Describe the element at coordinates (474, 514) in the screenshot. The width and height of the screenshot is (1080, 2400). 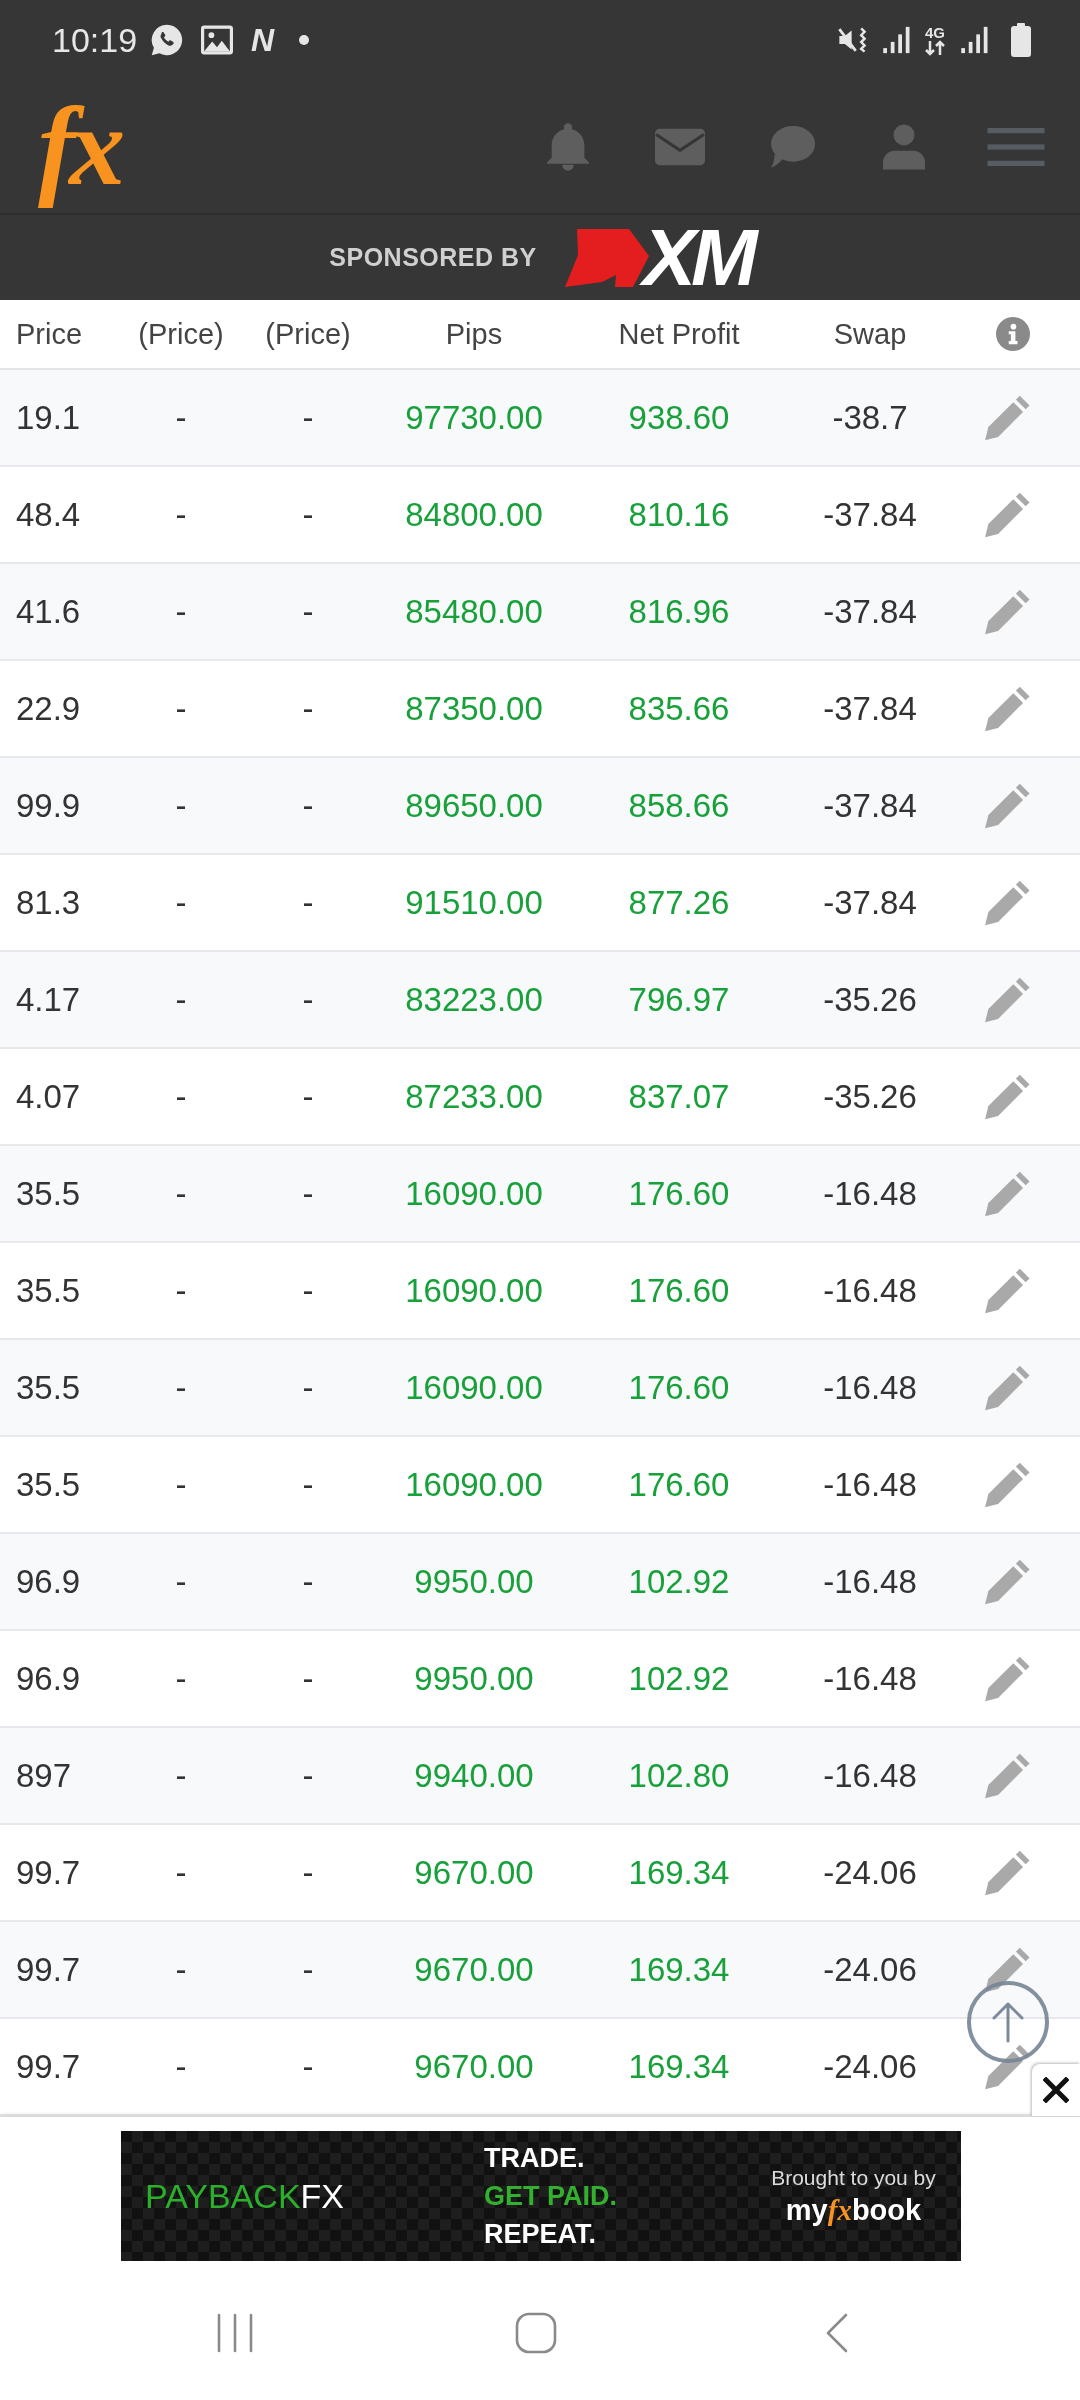
I see `table-cell-text: 84800.00` at that location.